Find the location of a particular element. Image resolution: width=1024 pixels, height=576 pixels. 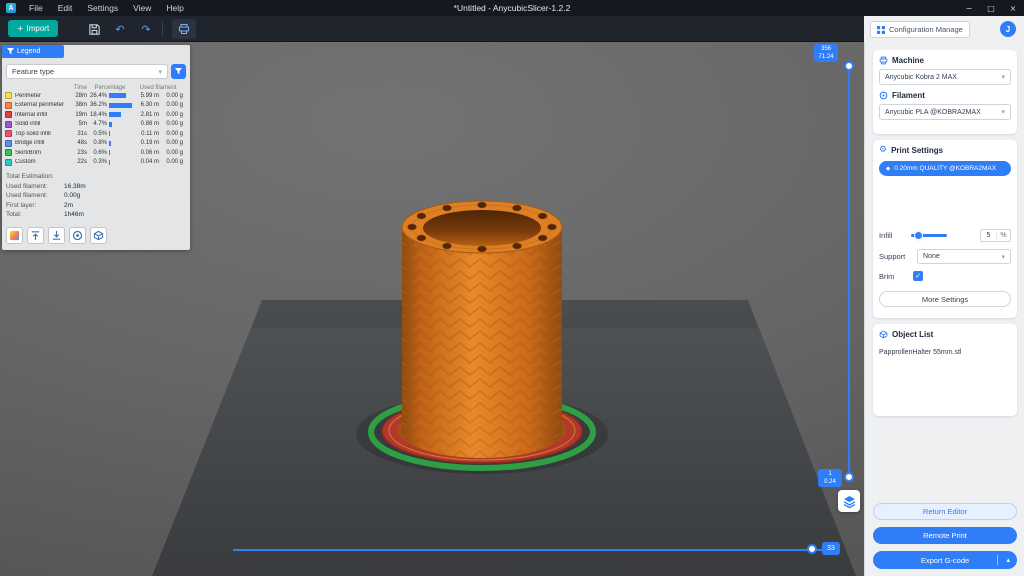

object-list-item: PapprollenHalter 55mm.stl is located at coordinates (945, 352).